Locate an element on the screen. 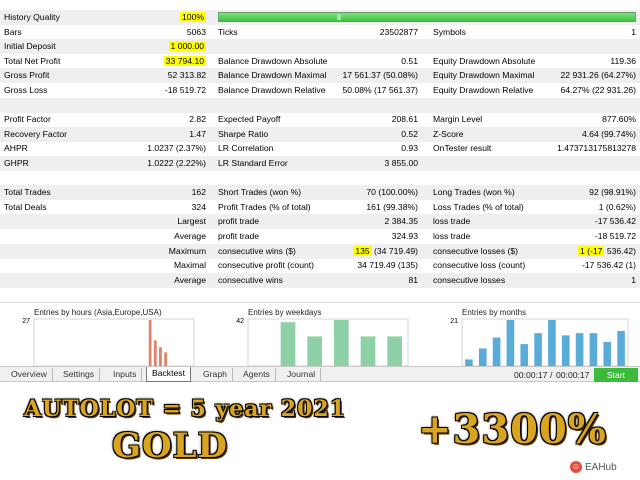  metric-label: Initial Deposit is located at coordinates (30, 46).